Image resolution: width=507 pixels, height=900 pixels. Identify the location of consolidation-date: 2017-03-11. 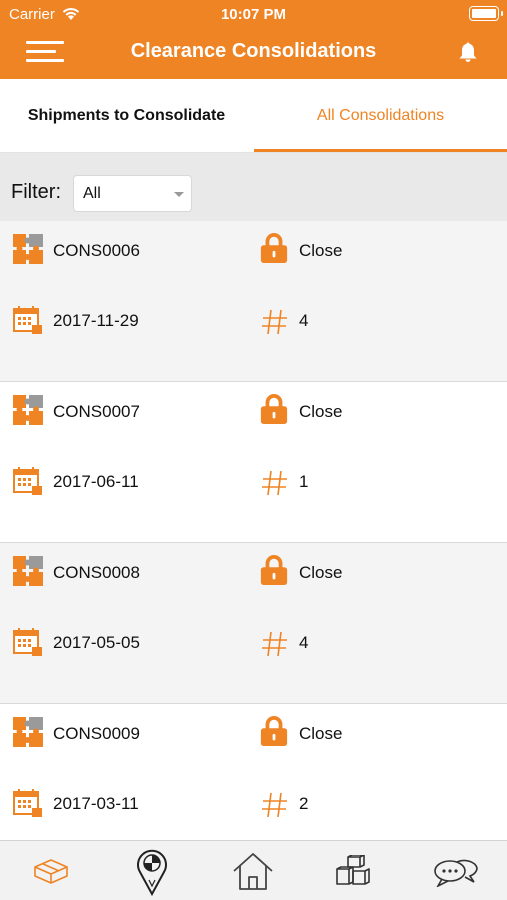
(96, 803).